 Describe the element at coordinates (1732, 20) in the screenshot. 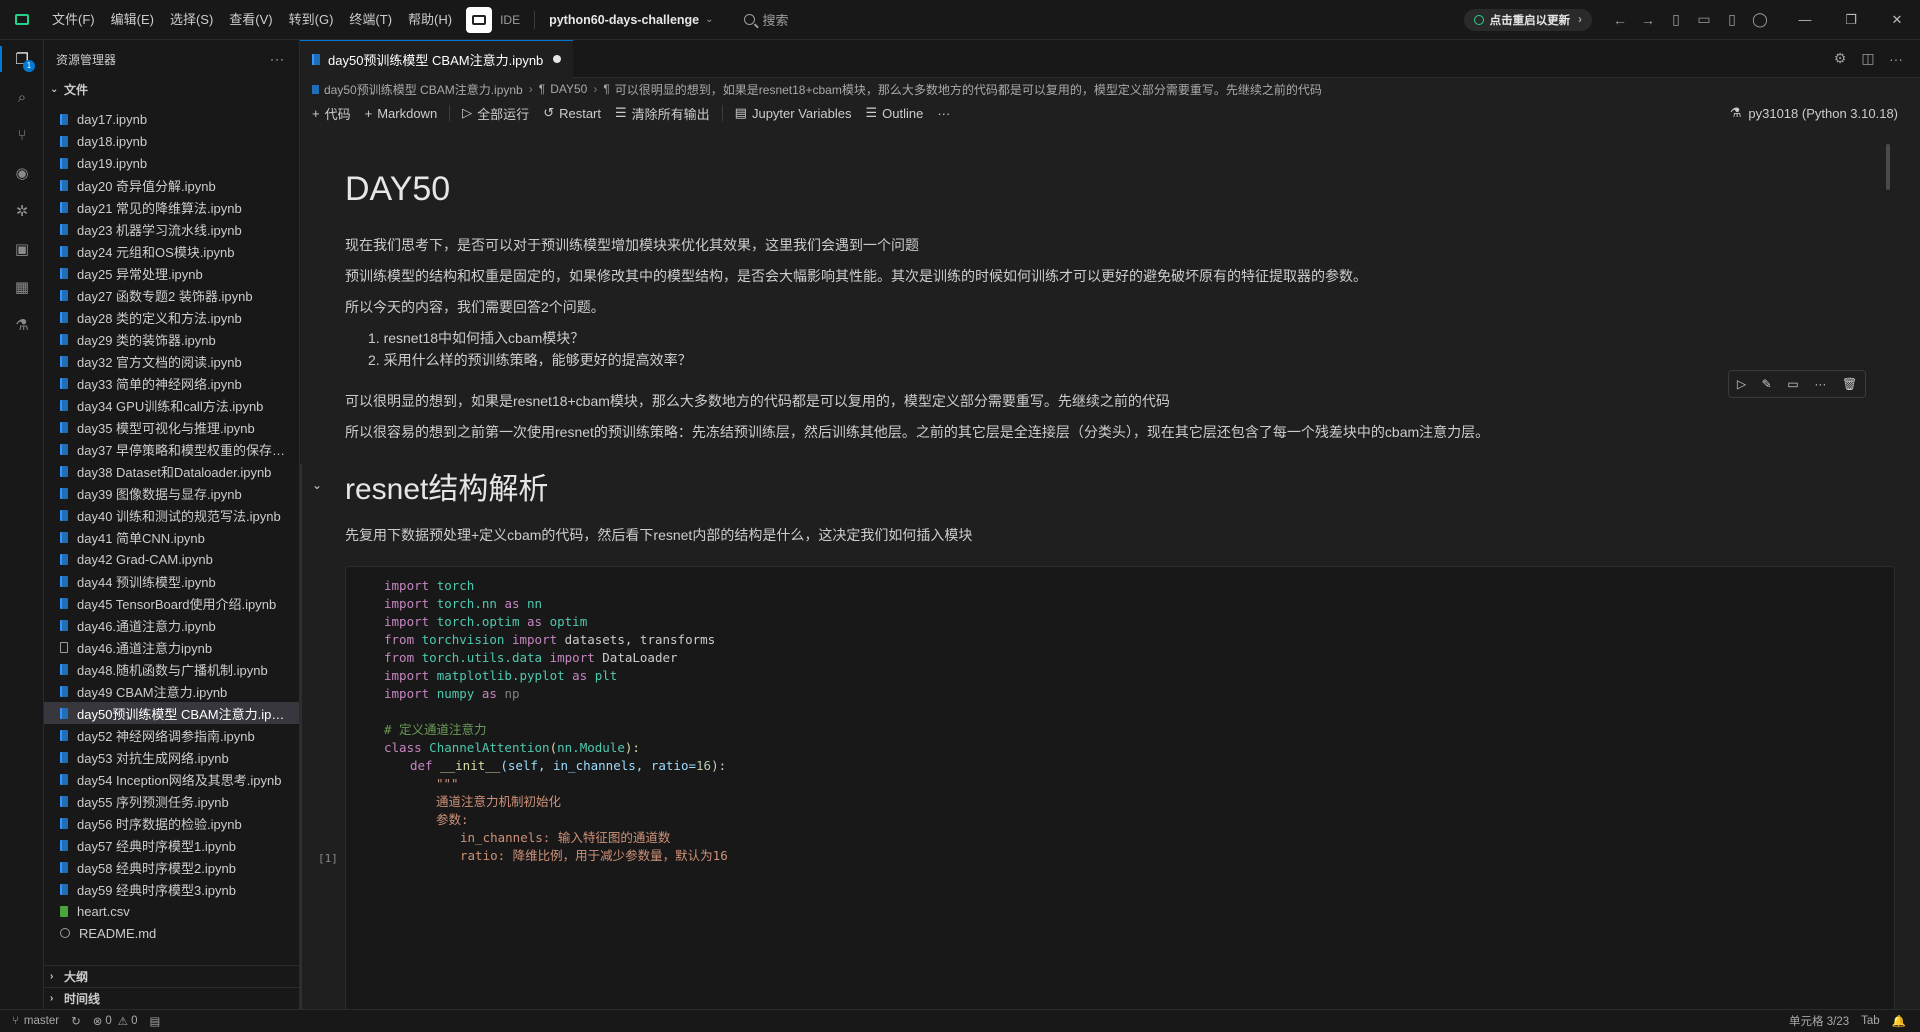

I see `toggle-secondary-sidebar-icon: ▯` at that location.